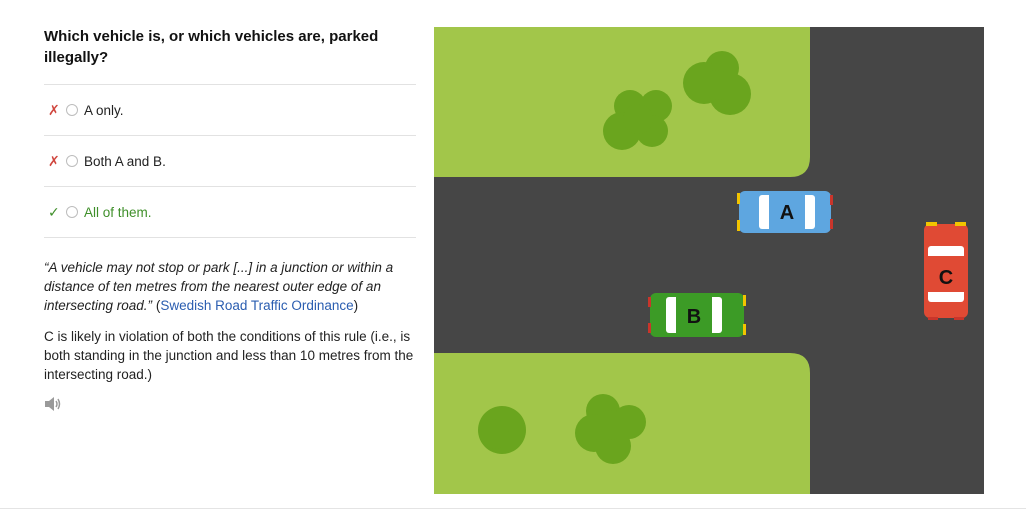 Image resolution: width=1026 pixels, height=512 pixels. What do you see at coordinates (946, 278) in the screenshot?
I see `car-c-label: C` at bounding box center [946, 278].